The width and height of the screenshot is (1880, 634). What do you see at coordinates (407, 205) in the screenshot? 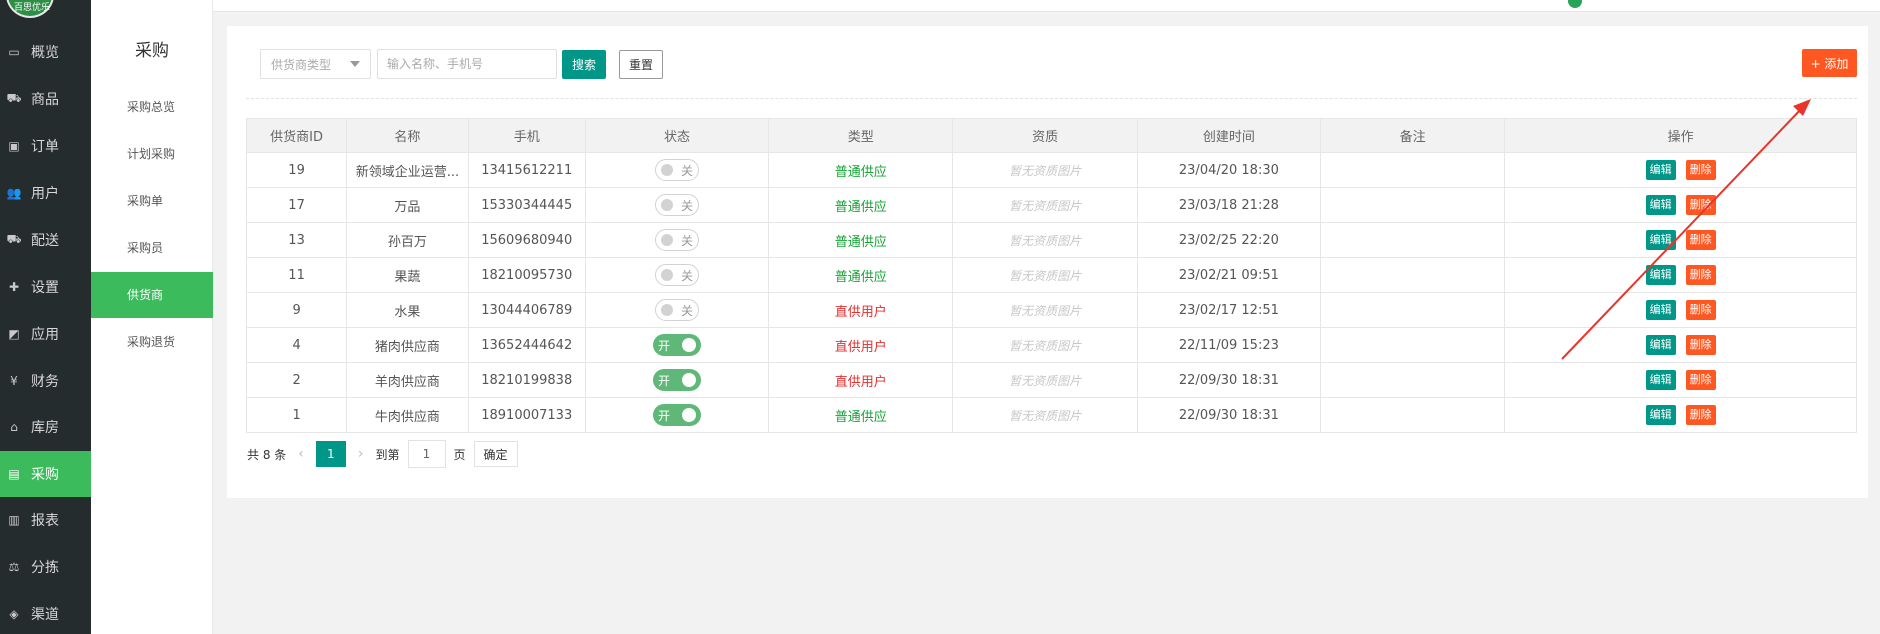
I see `cell-name: 万品` at bounding box center [407, 205].